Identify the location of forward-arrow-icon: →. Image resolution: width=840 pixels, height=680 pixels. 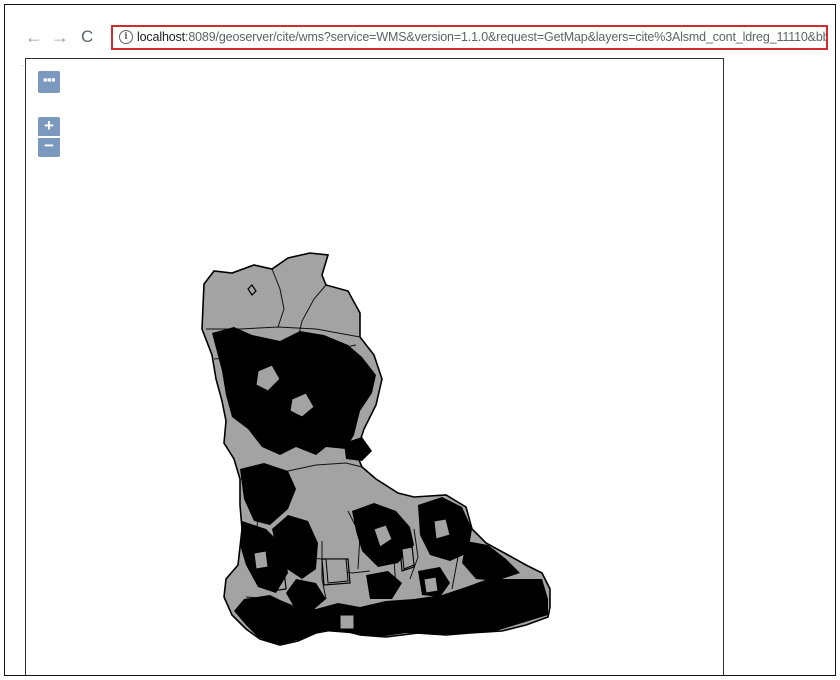
(60, 37).